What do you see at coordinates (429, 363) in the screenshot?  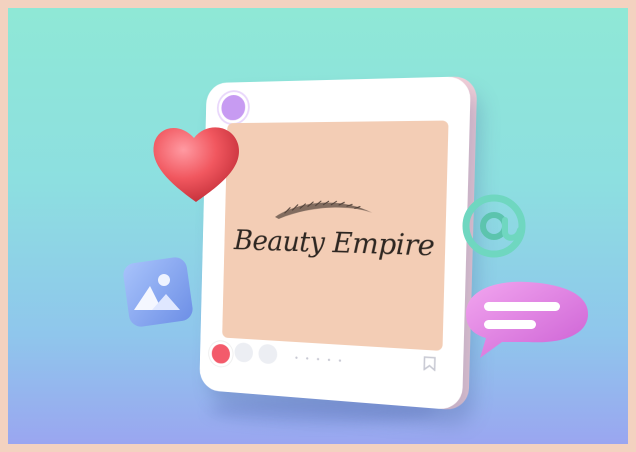 I see `bookmark-icon` at bounding box center [429, 363].